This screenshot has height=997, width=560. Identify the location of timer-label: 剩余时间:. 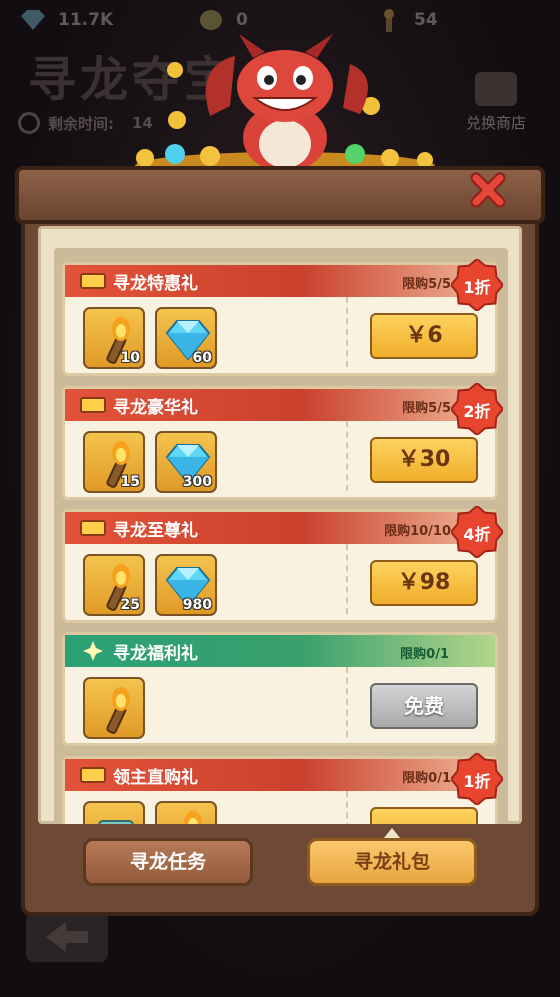
(81, 123).